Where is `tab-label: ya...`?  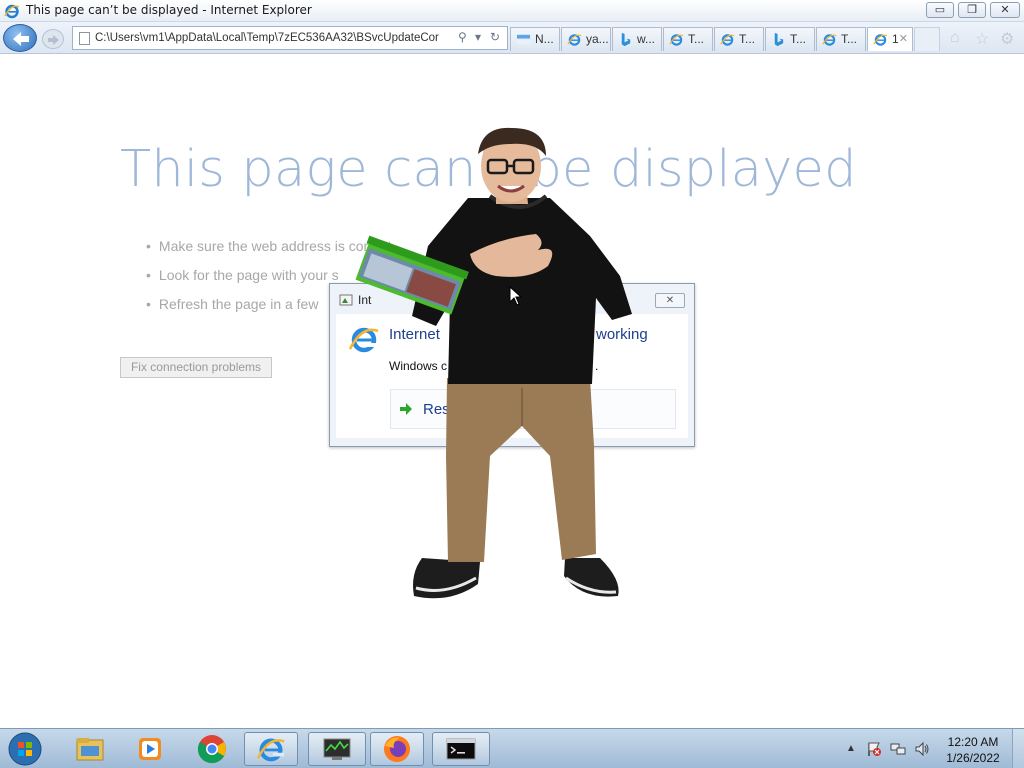 tab-label: ya... is located at coordinates (597, 39).